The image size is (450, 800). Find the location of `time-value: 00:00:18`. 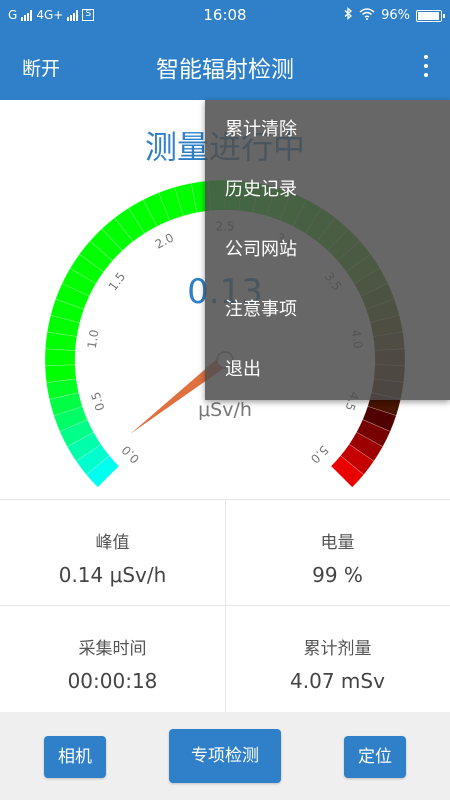

time-value: 00:00:18 is located at coordinates (112, 681).